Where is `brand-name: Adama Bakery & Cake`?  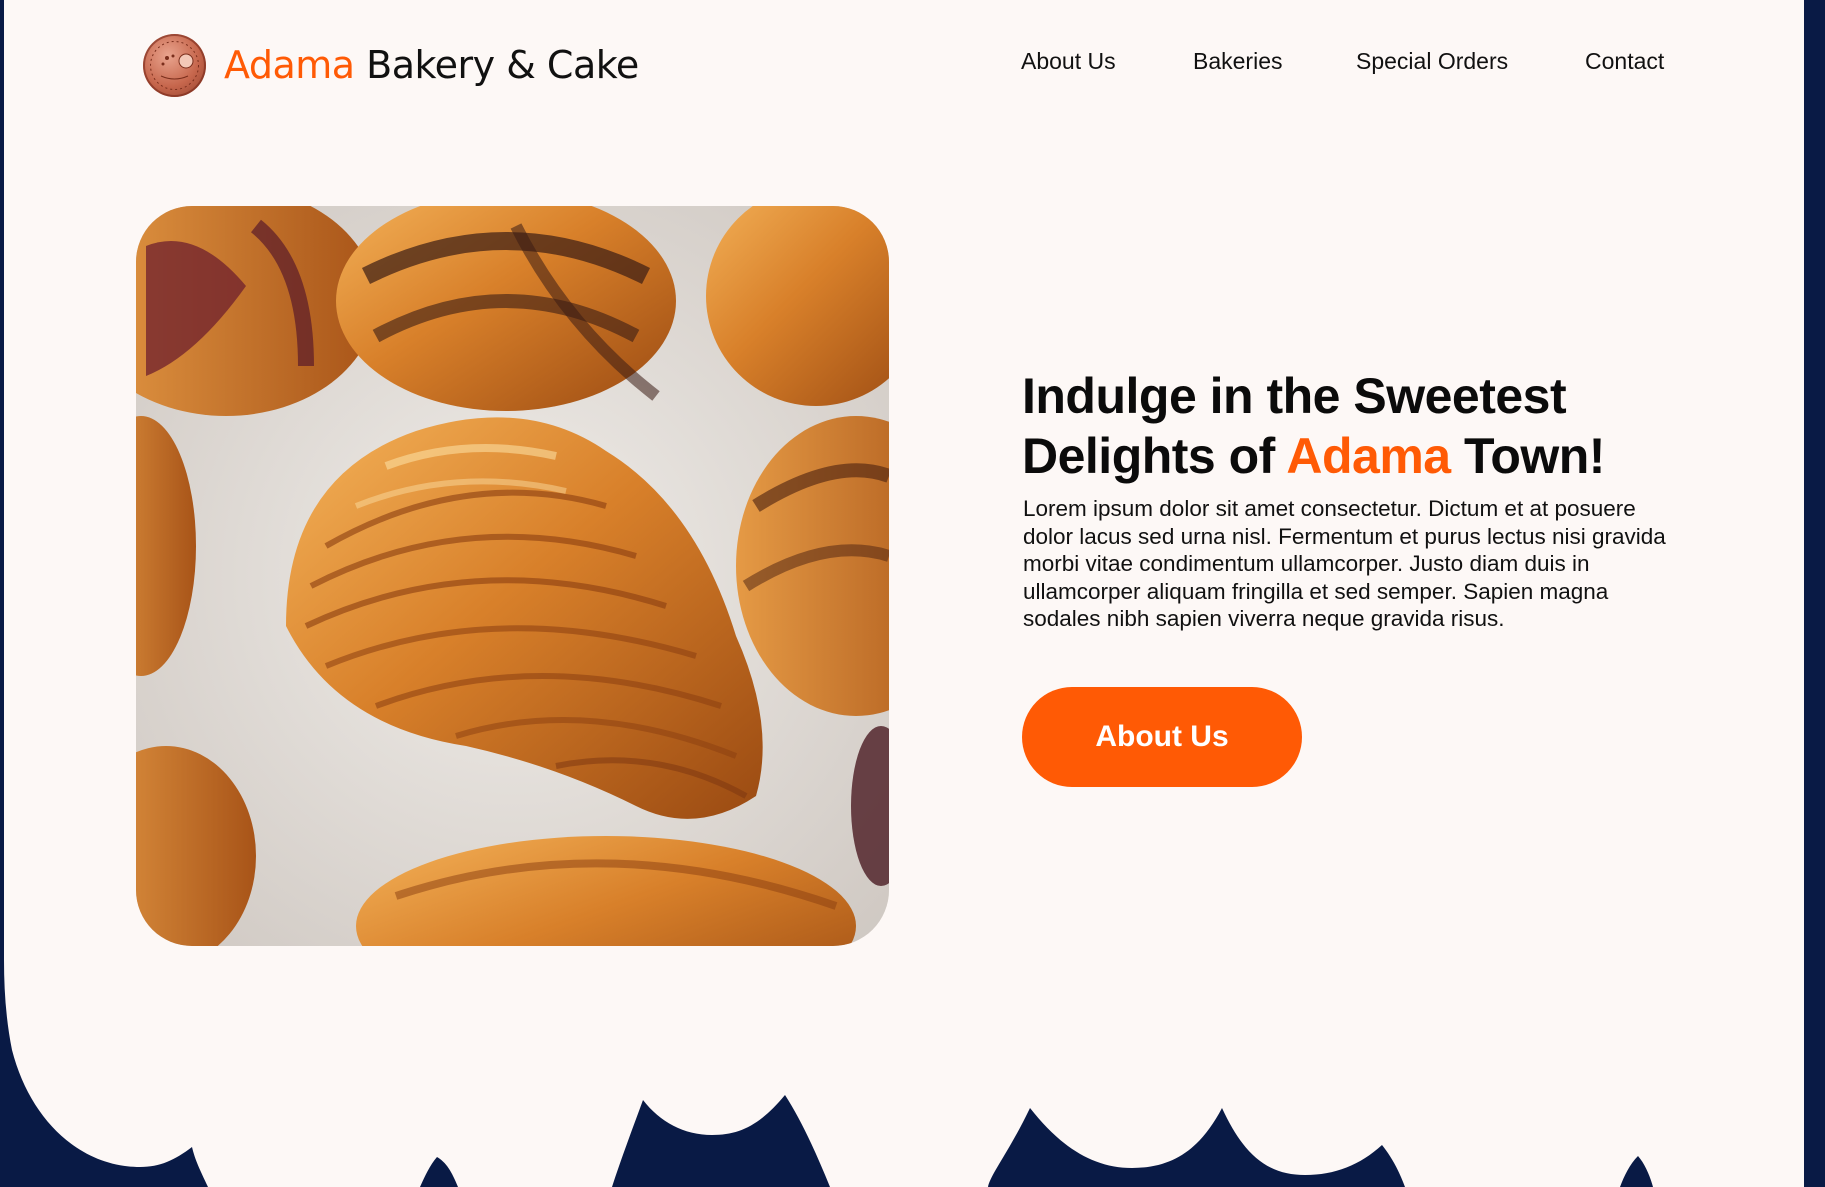 brand-name: Adama Bakery & Cake is located at coordinates (431, 65).